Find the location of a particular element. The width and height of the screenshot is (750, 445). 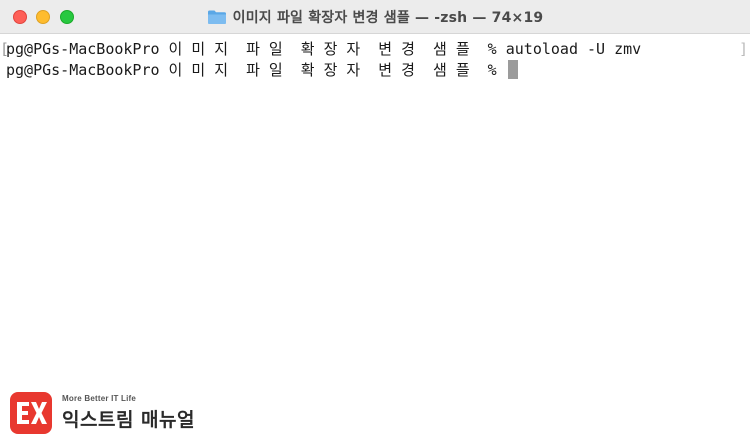

title-bar: 이미지 파일 확장자 변경 샘플 — -zsh — 74×19 is located at coordinates (375, 17).